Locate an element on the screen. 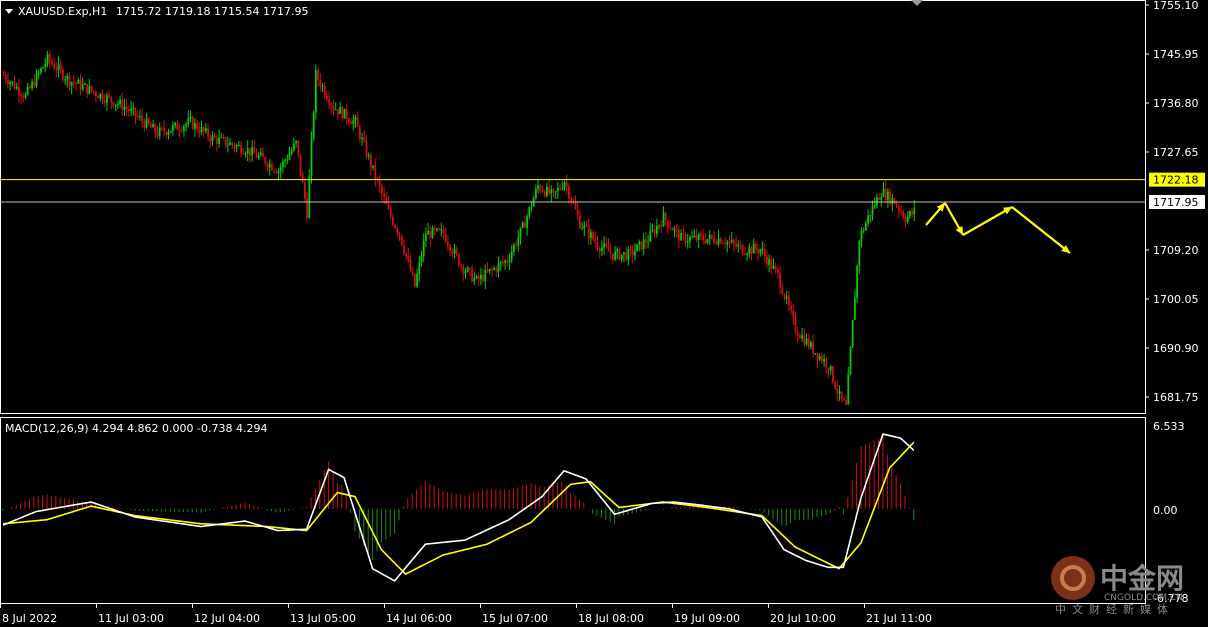  symbol-dropdown-icon is located at coordinates (9, 11).